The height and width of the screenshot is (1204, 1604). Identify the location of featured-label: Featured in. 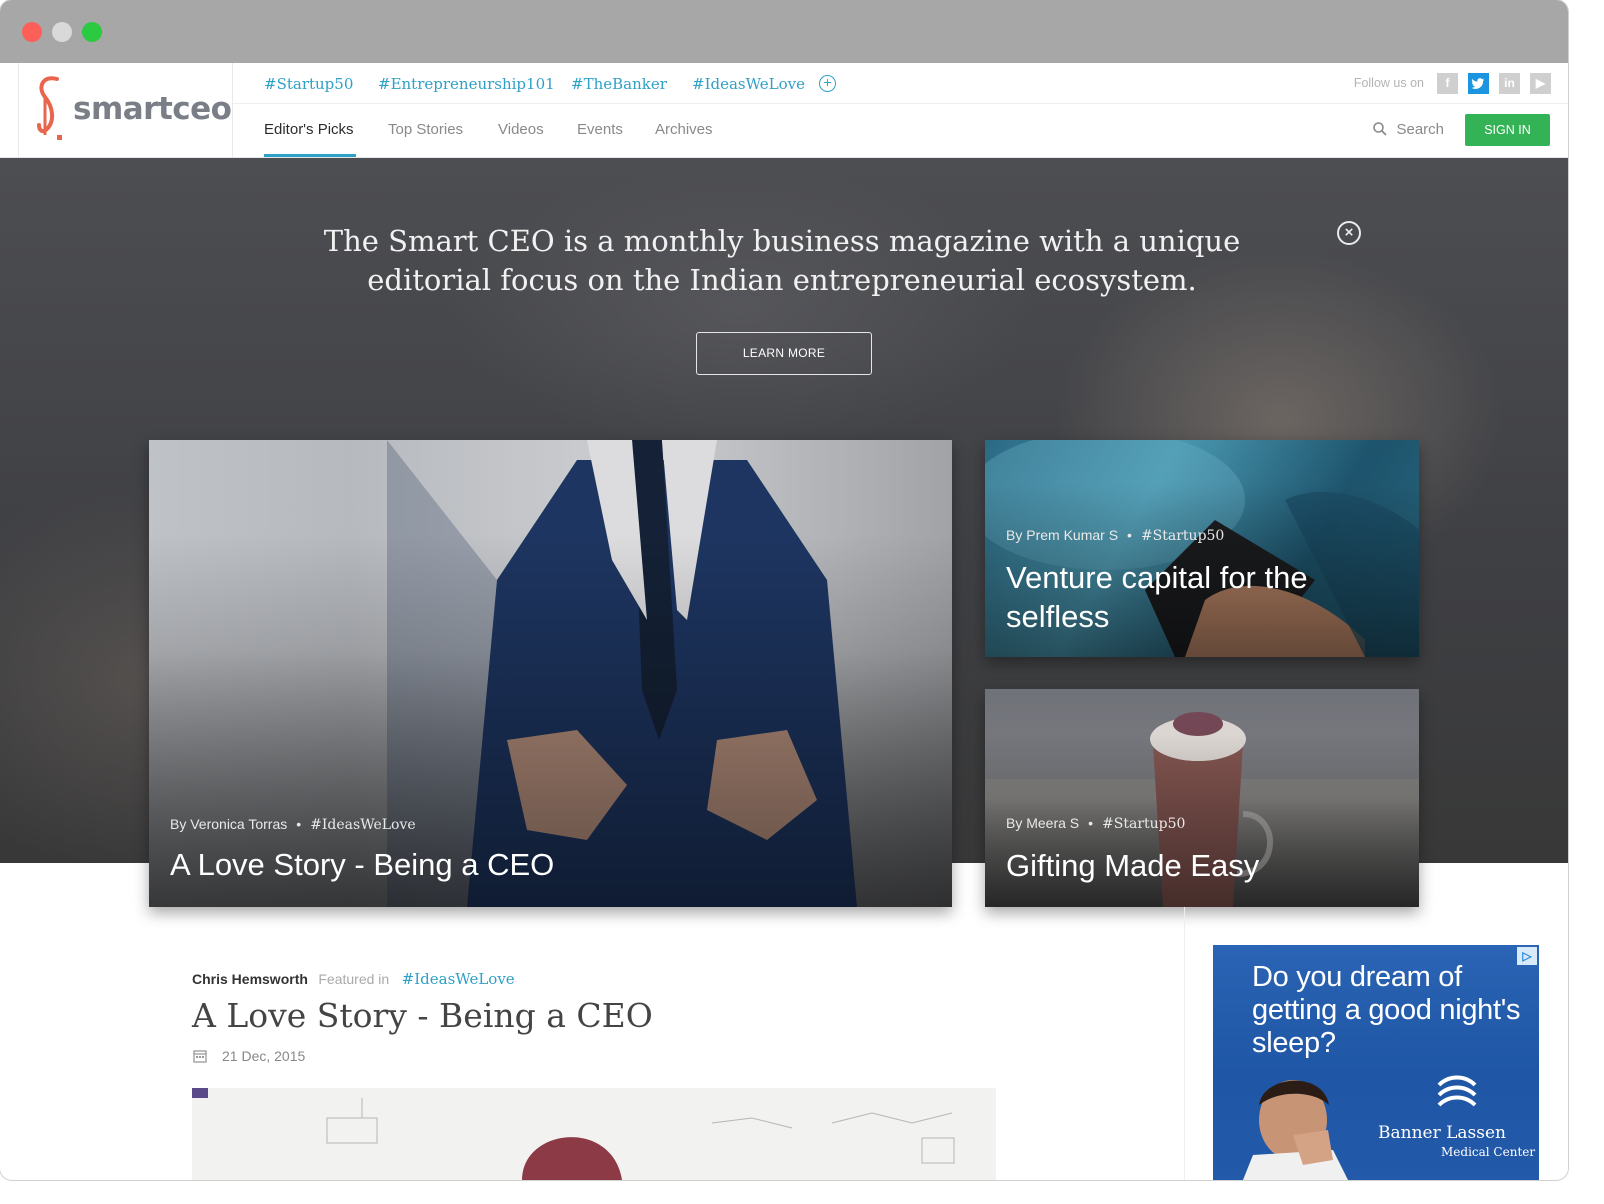
(354, 979).